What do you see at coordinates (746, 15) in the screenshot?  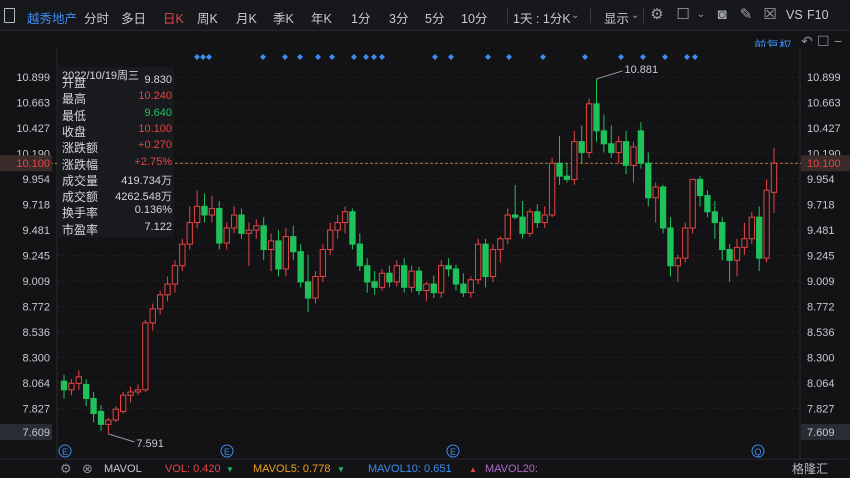 I see `pencil-icon: ✎` at bounding box center [746, 15].